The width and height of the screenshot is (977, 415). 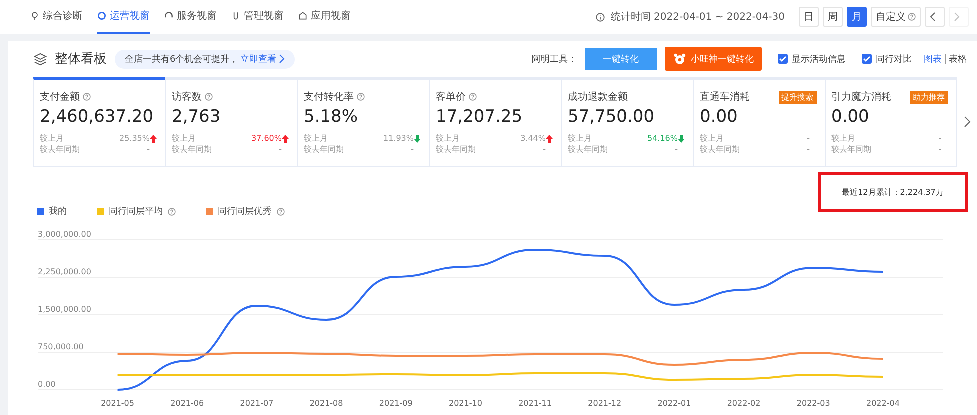 What do you see at coordinates (123, 17) in the screenshot?
I see `nav-tab: 运营视窗` at bounding box center [123, 17].